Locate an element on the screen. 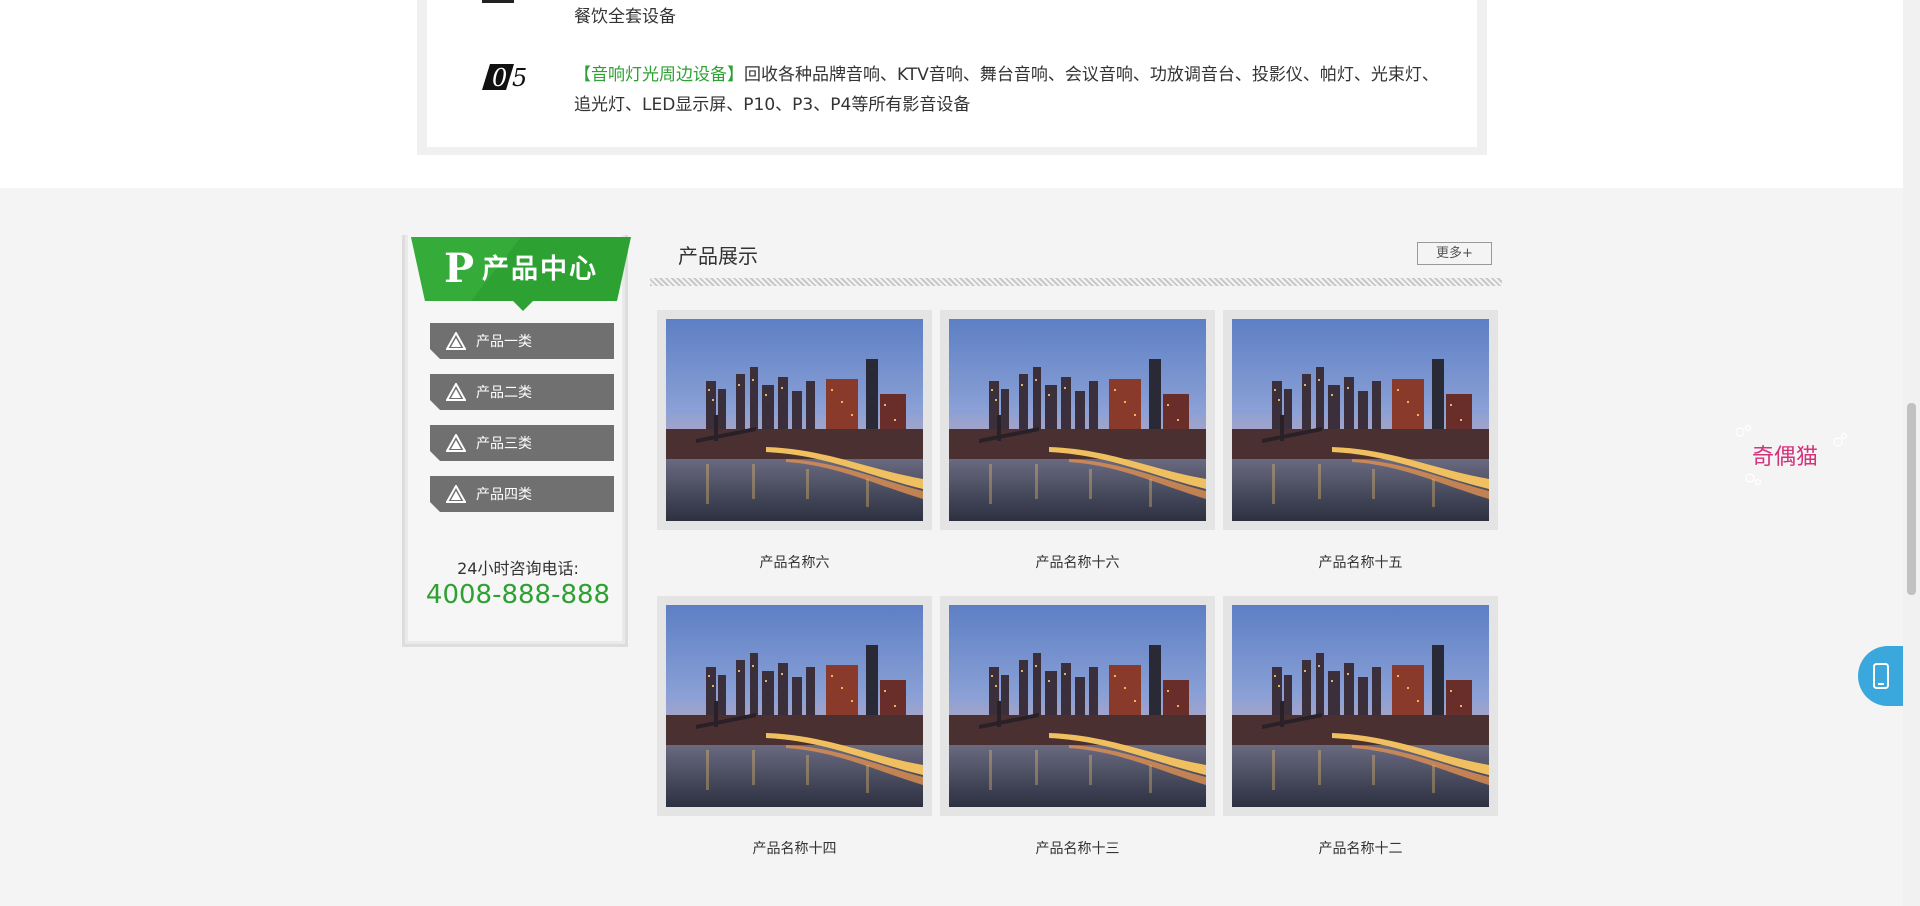 The width and height of the screenshot is (1920, 906). category-item-3: 产品三类 is located at coordinates (522, 443).